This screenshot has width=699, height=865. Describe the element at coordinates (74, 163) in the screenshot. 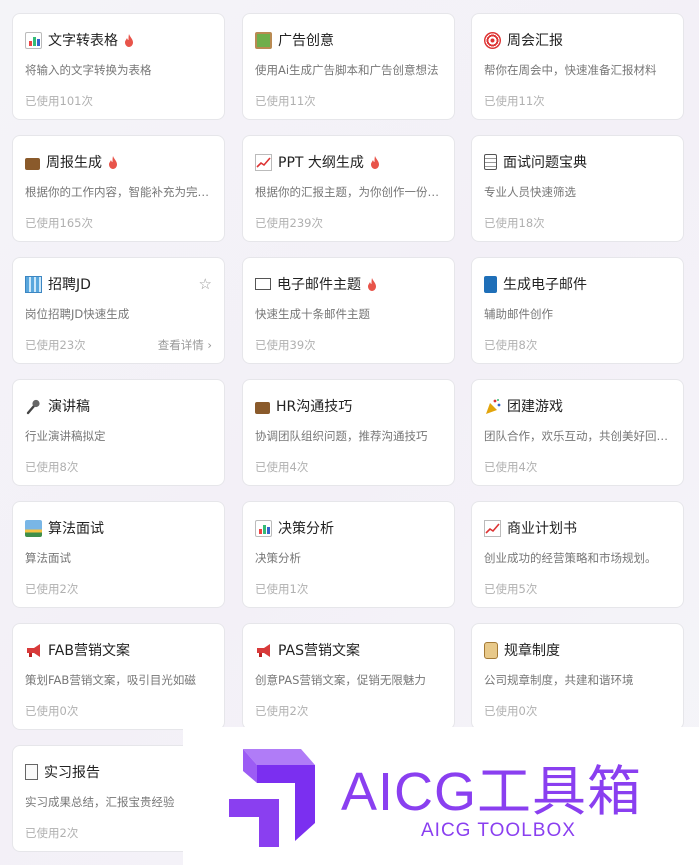

I see `card-title: 周报生成` at that location.